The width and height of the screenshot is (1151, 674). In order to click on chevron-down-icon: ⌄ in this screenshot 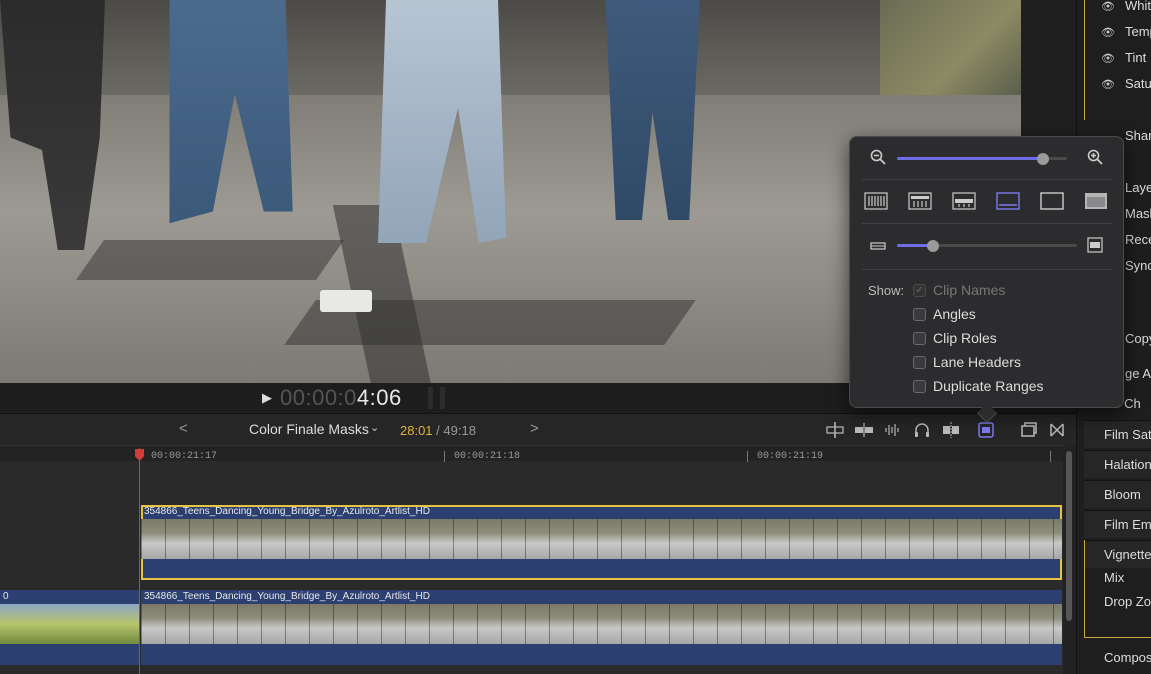, I will do `click(374, 427)`.